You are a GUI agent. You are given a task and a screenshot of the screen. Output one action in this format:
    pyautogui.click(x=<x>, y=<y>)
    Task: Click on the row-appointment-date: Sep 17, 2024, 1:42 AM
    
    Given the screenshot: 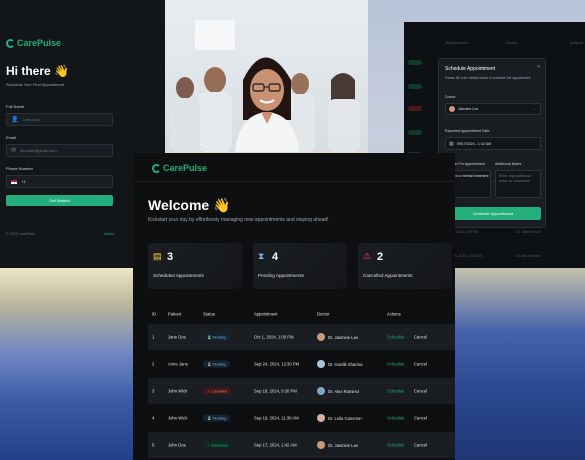 What is the action you would take?
    pyautogui.click(x=275, y=445)
    